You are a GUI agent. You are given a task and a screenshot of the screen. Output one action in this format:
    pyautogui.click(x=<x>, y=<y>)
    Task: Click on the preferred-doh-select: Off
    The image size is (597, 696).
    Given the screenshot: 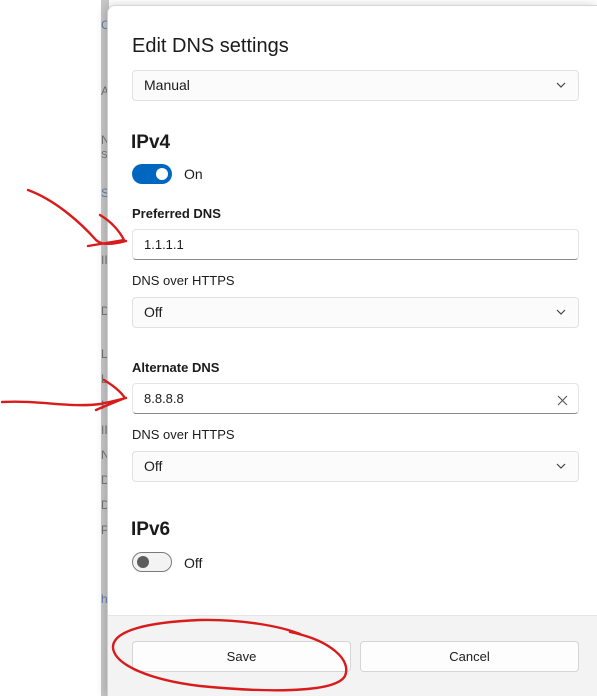 What is the action you would take?
    pyautogui.click(x=355, y=312)
    